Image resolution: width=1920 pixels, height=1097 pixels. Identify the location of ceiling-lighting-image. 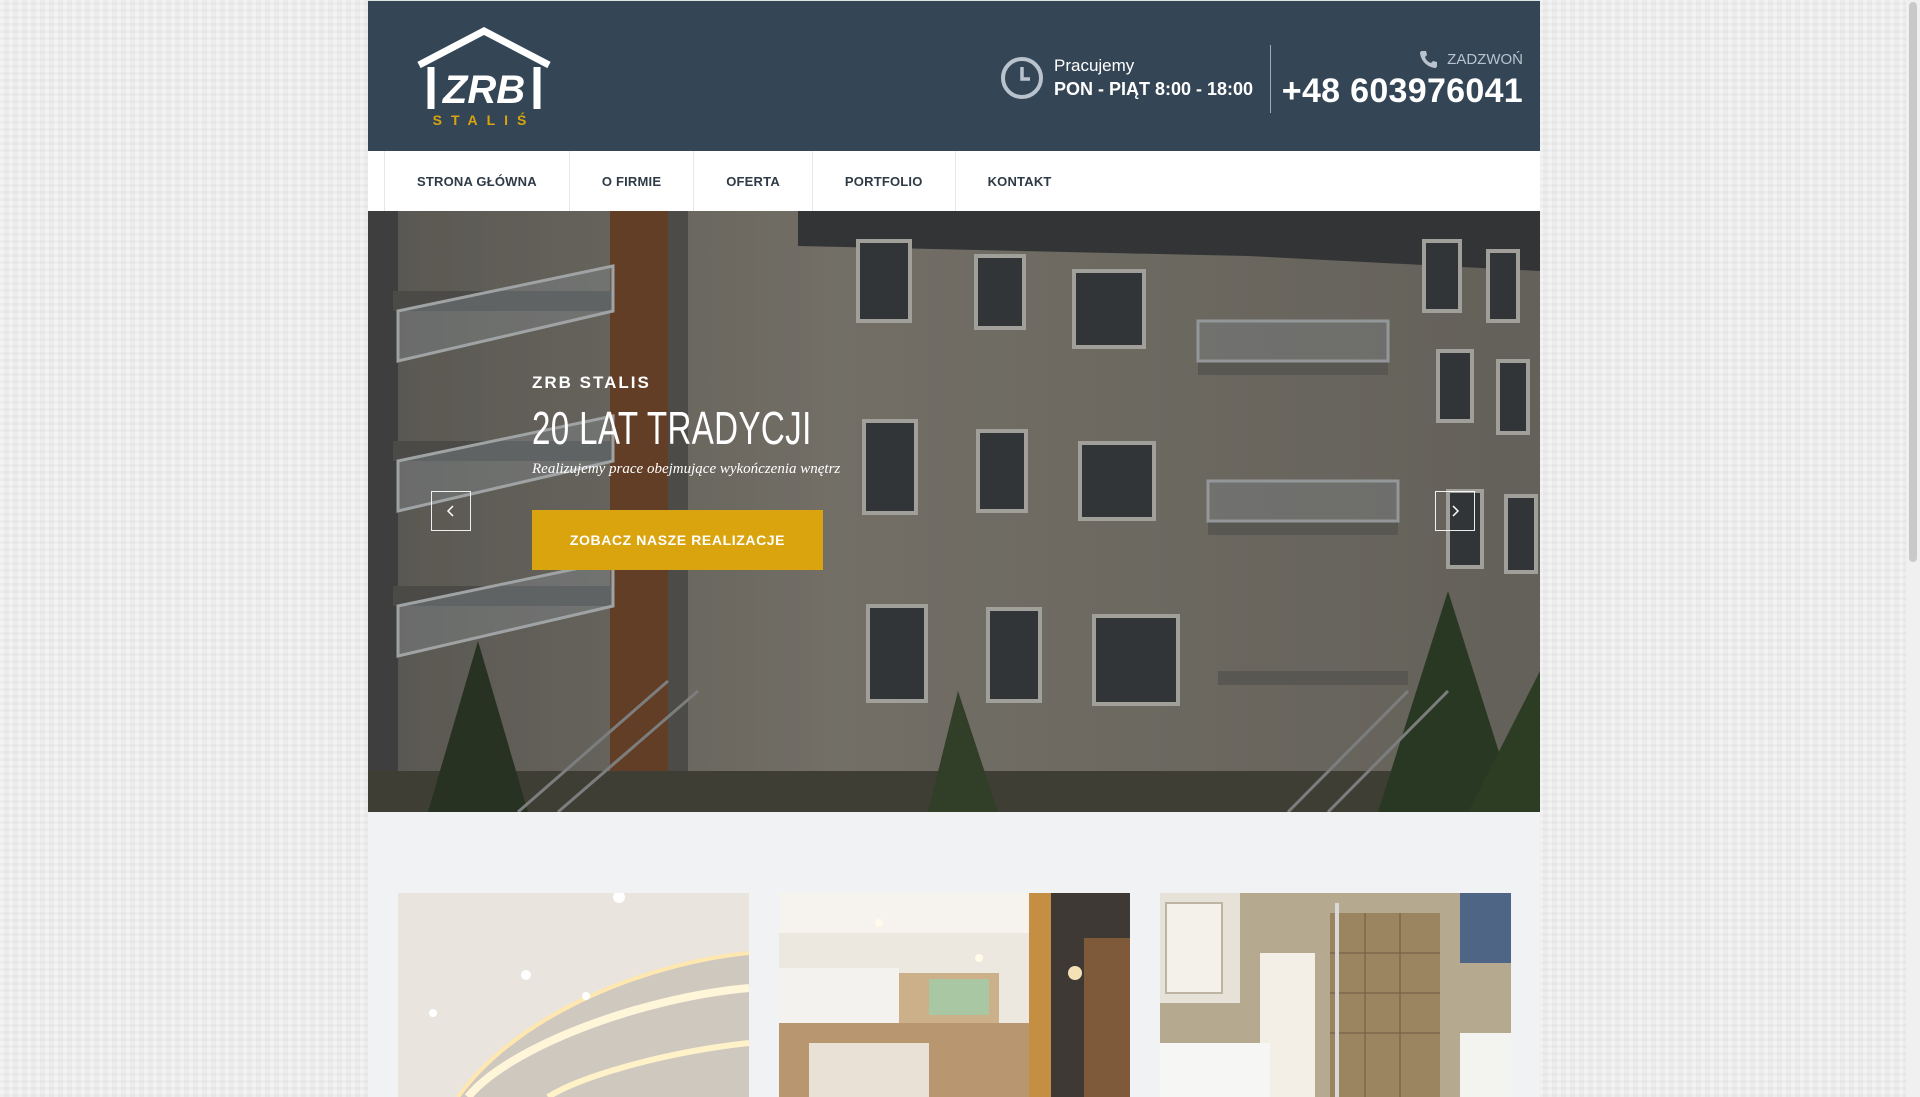
(573, 995).